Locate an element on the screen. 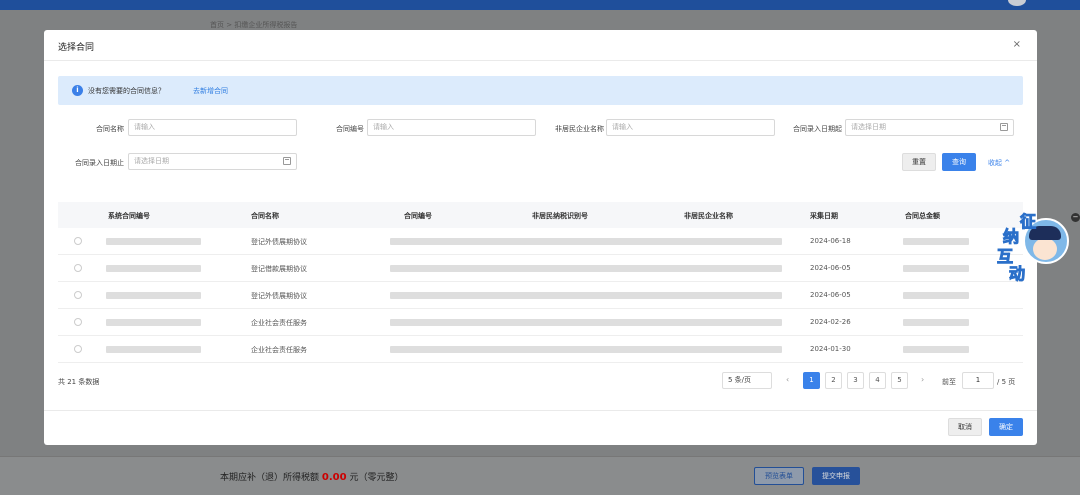 The width and height of the screenshot is (1080, 495). confirm-button: 确定 is located at coordinates (1006, 427).